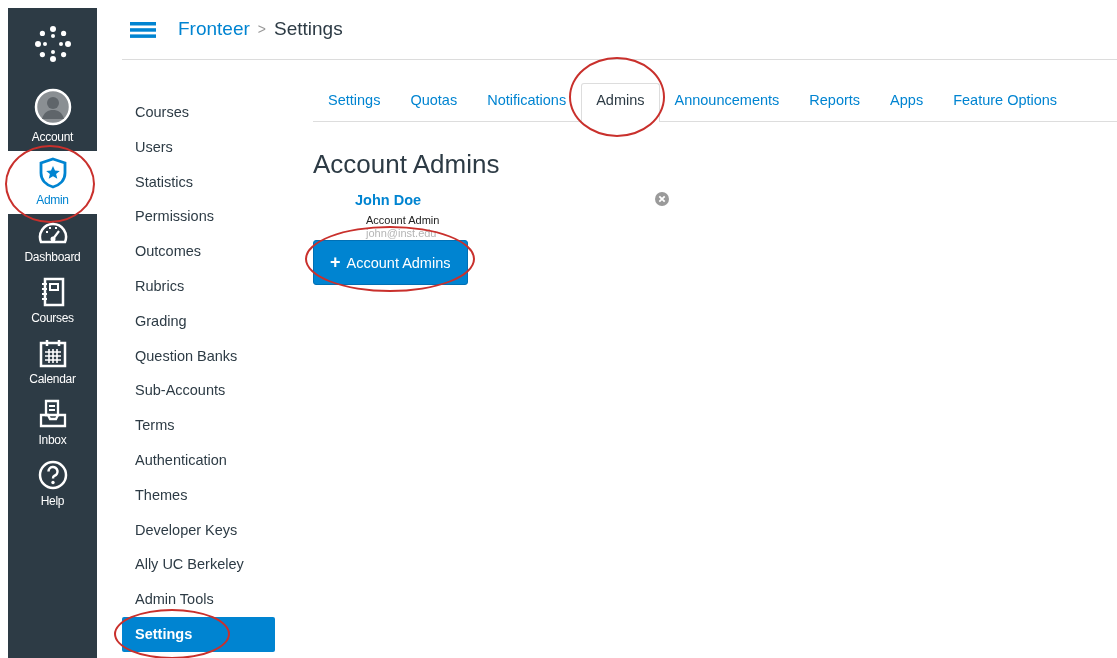 The image size is (1117, 658). What do you see at coordinates (52, 173) in the screenshot?
I see `shield-icon` at bounding box center [52, 173].